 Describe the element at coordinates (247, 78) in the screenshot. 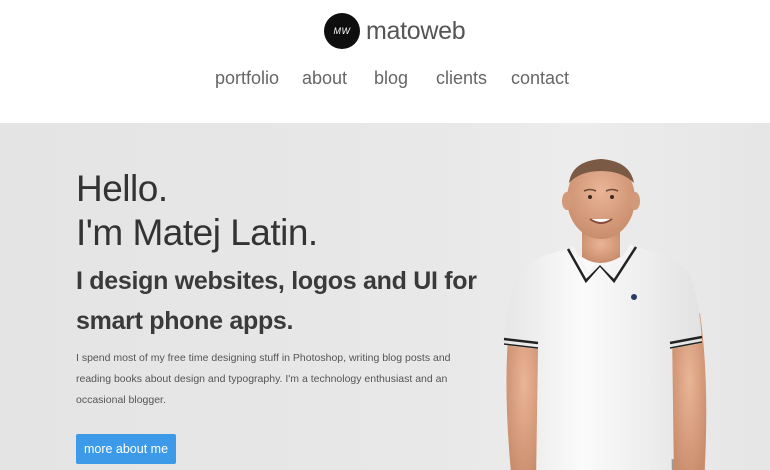

I see `nav-item-portfolio: portfolio` at that location.